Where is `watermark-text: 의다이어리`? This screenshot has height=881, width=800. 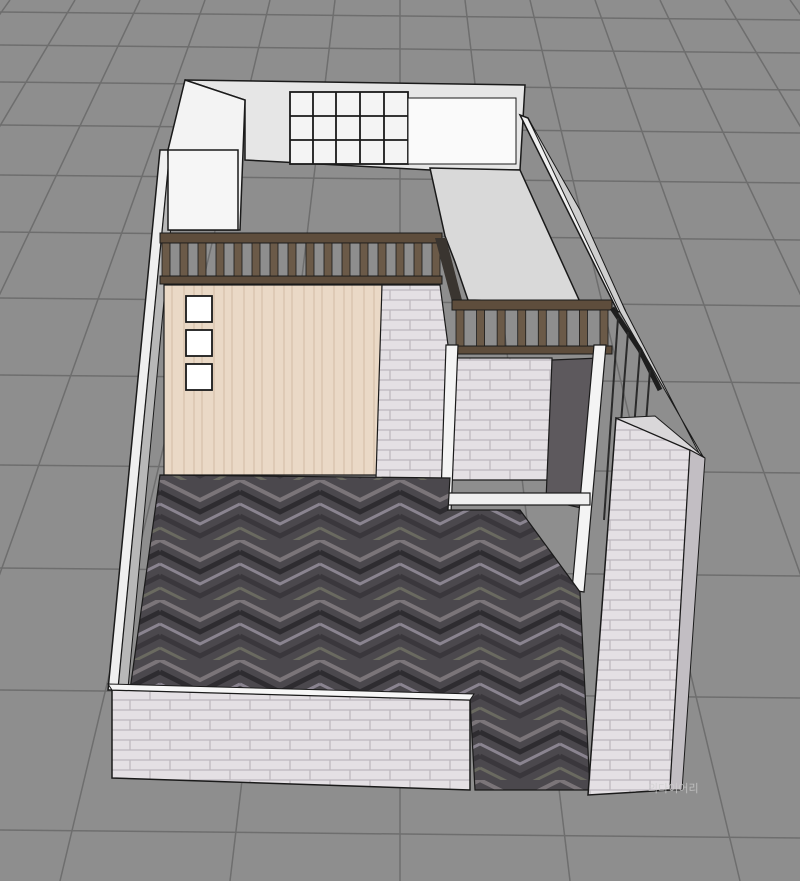
watermark-text: 의다이어리 is located at coordinates (673, 788).